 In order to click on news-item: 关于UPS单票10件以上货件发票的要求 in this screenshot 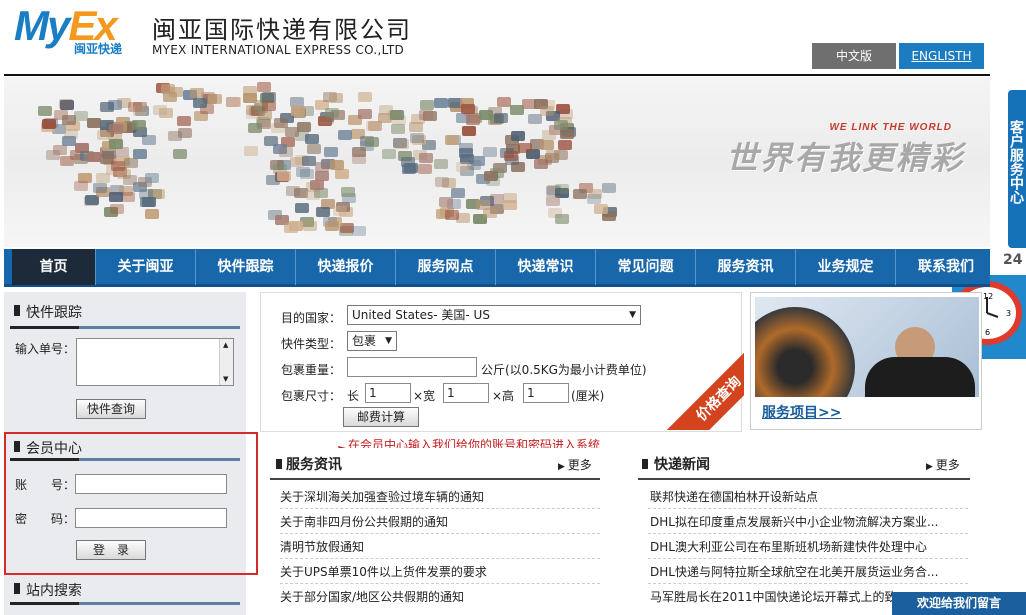, I will do `click(435, 571)`.